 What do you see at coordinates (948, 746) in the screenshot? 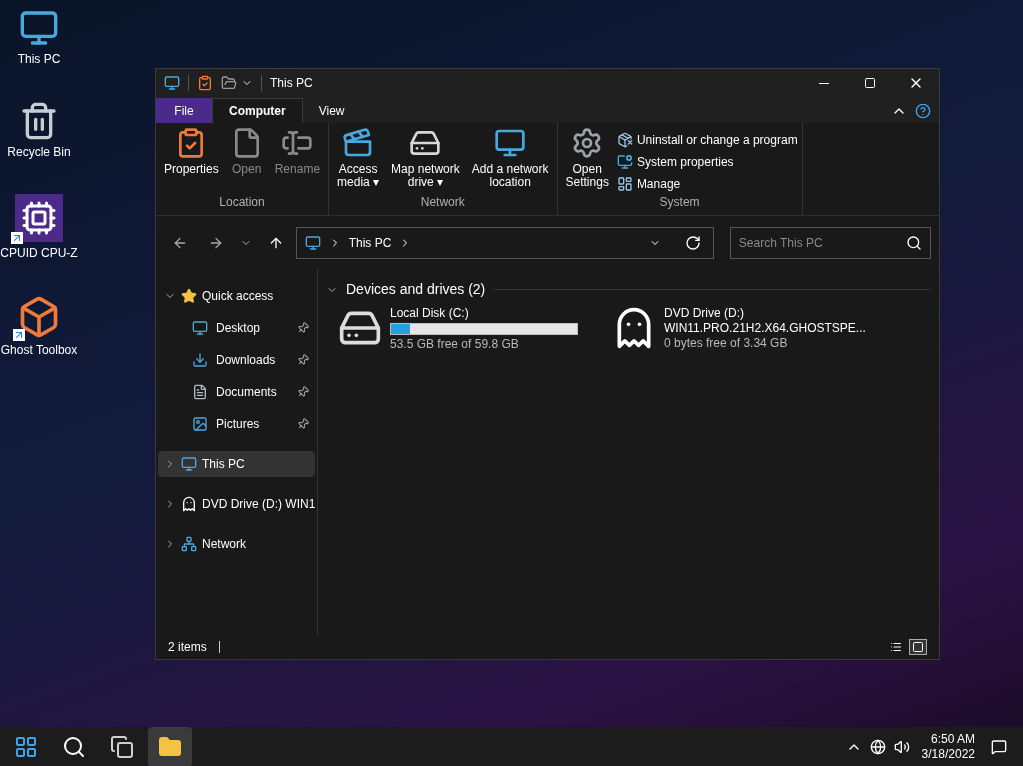
I see `clock: 6:50 AM 3/18/2022` at bounding box center [948, 746].